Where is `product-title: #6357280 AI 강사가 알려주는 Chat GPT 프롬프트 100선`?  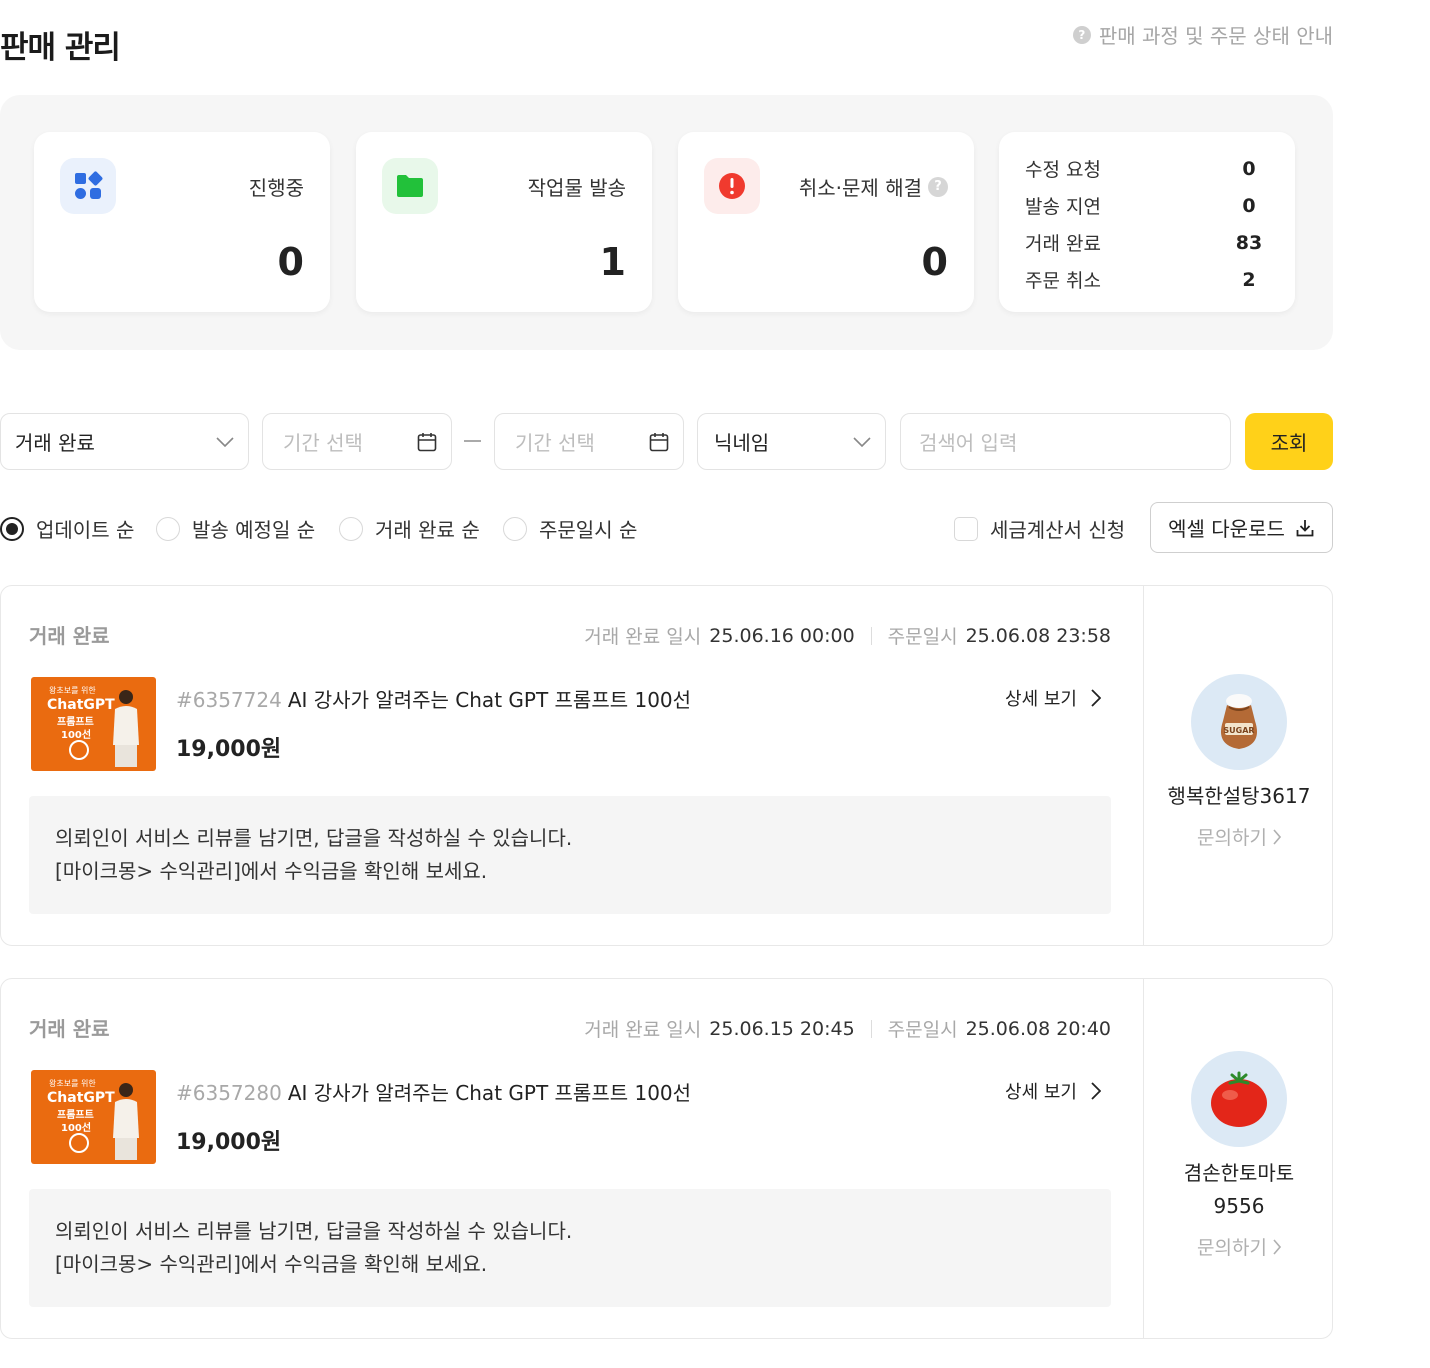
product-title: #6357280 AI 강사가 알려주는 Chat GPT 프롬프트 100선 is located at coordinates (433, 1091).